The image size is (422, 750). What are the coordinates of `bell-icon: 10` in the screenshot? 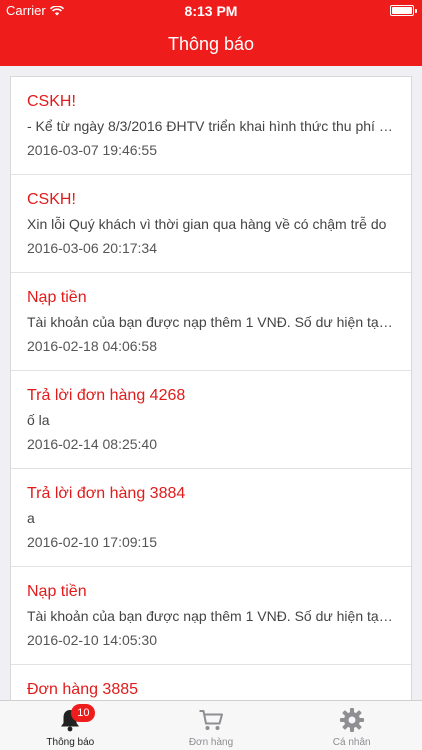 It's located at (76, 718).